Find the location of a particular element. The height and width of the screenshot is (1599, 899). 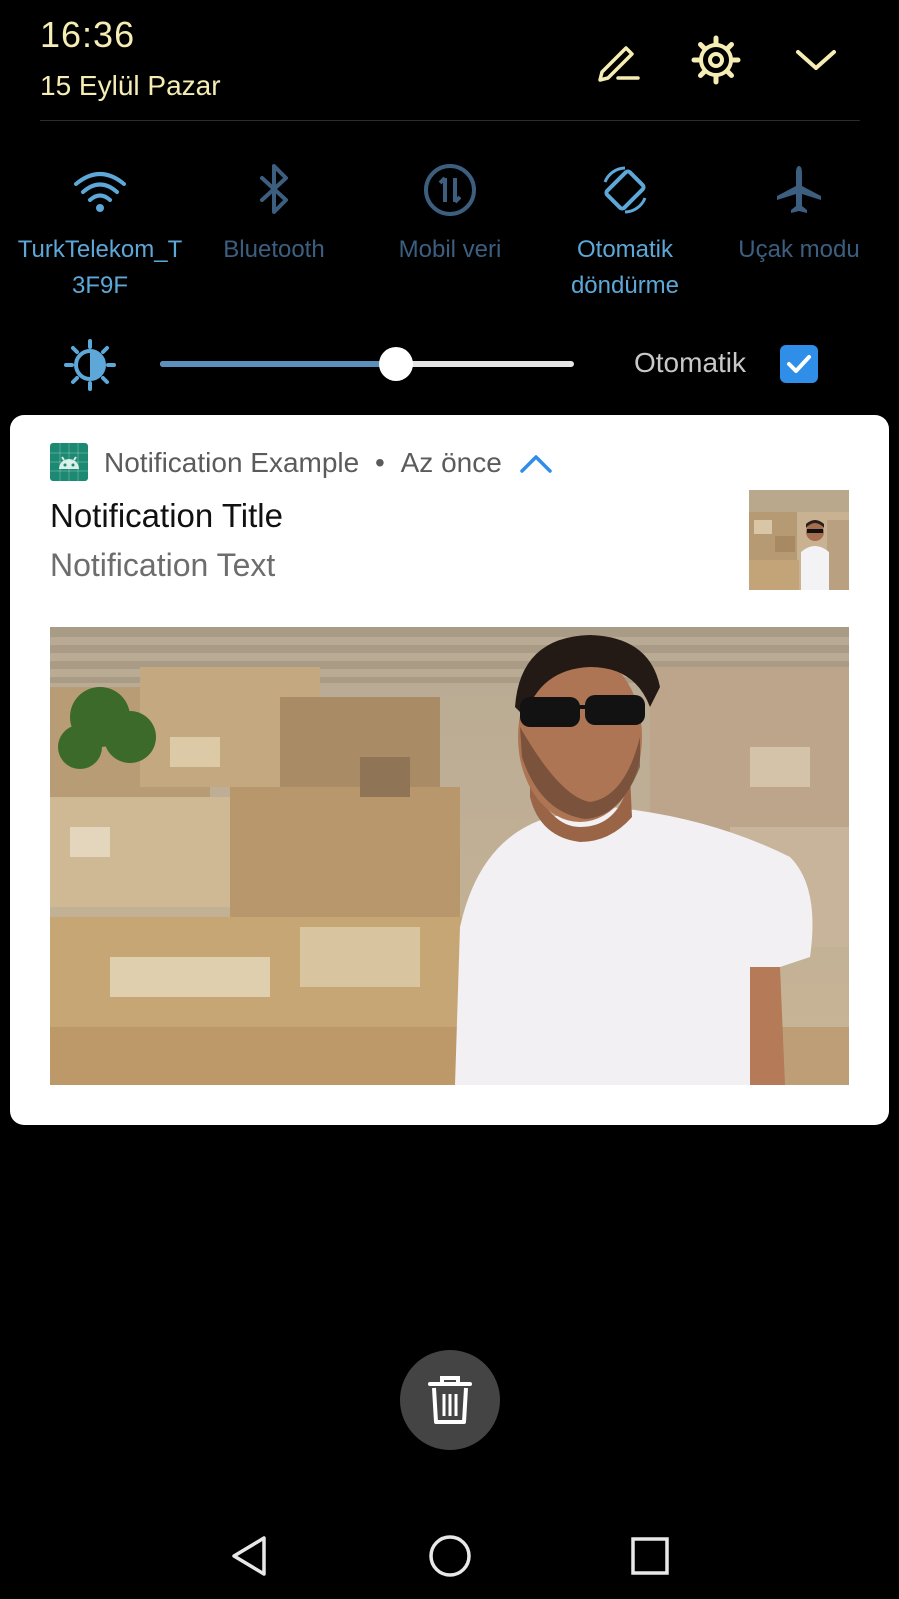

collapse-notification-chevron-icon is located at coordinates (536, 463).